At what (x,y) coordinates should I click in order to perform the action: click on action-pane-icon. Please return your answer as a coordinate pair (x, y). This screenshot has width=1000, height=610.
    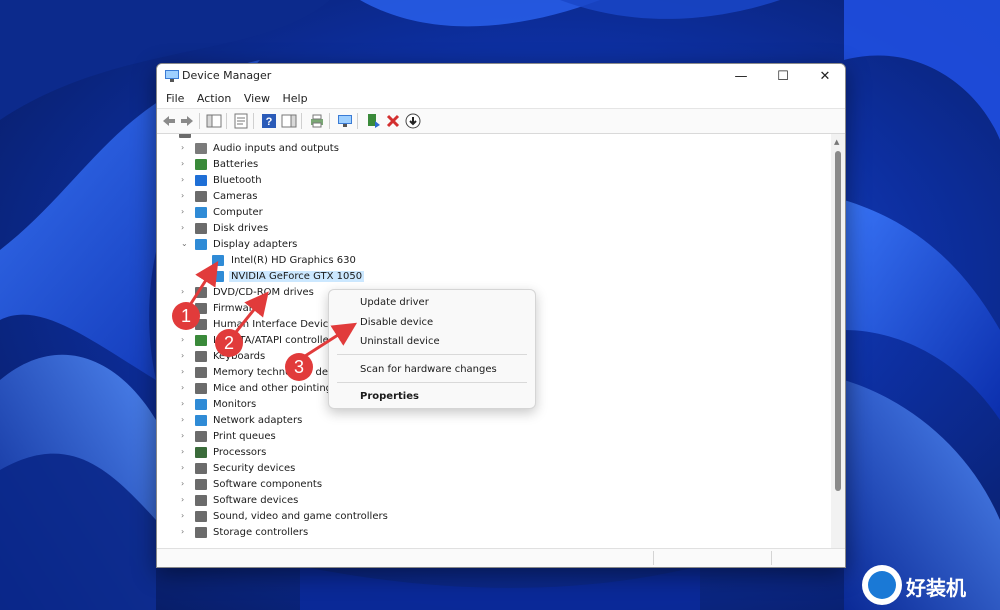
    Looking at the image, I should click on (289, 121).